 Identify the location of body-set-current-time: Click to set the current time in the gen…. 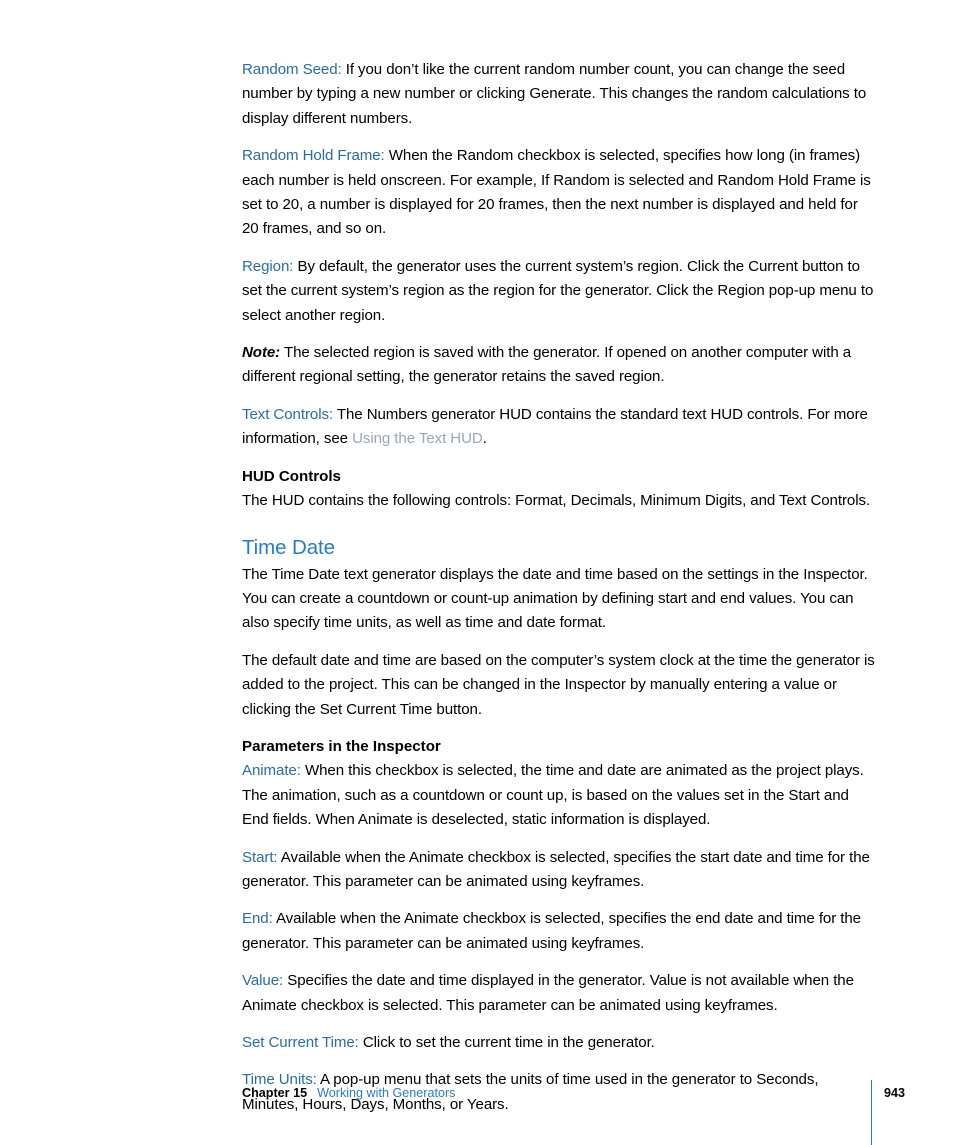
(506, 1042).